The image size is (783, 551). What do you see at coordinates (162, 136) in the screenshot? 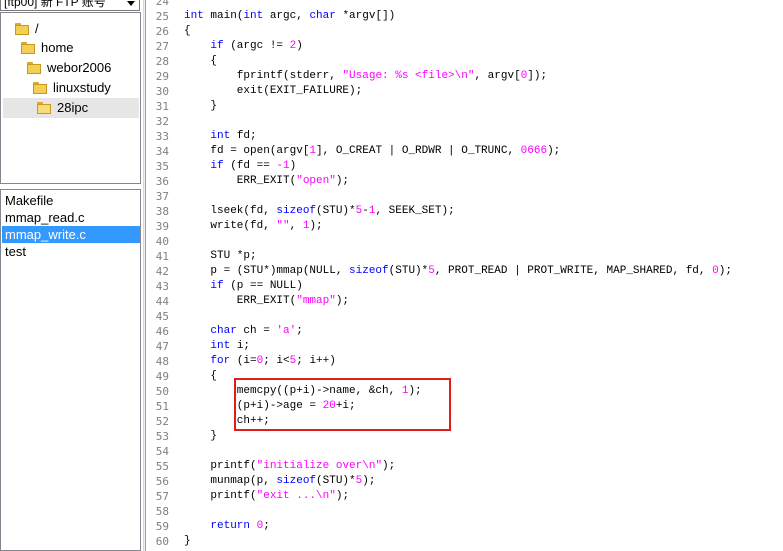
I see `line-number: 33` at bounding box center [162, 136].